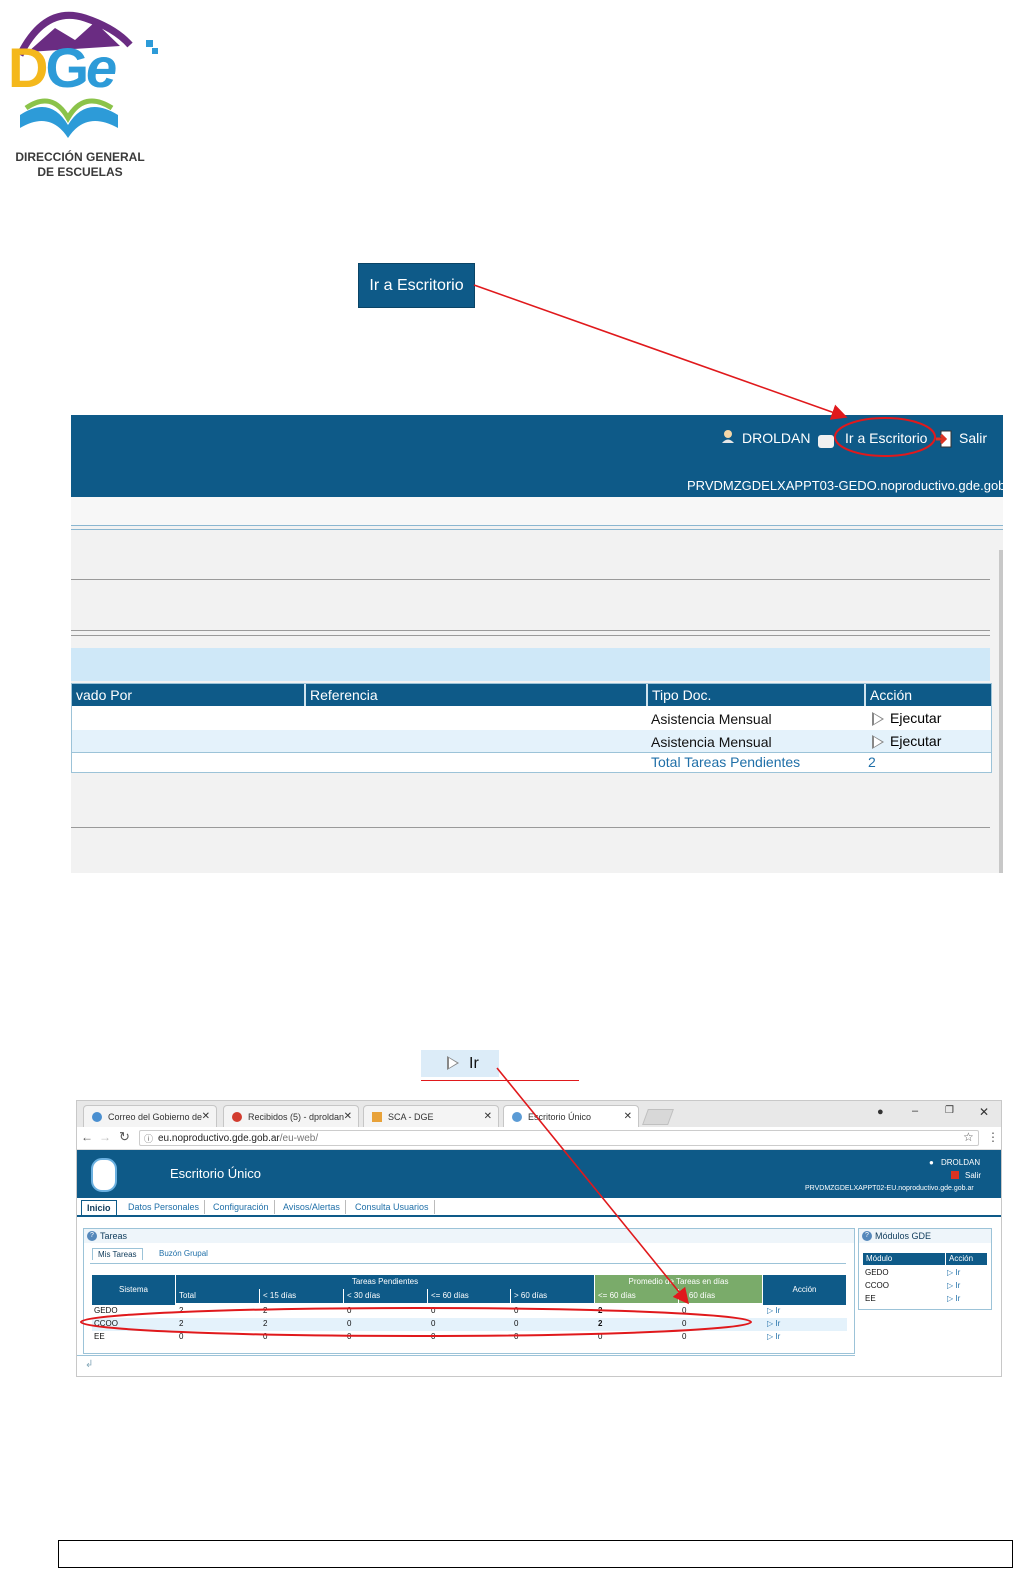 This screenshot has width=1020, height=1579. Describe the element at coordinates (885, 437) in the screenshot. I see `escritorio-highlight-ellipse` at that location.